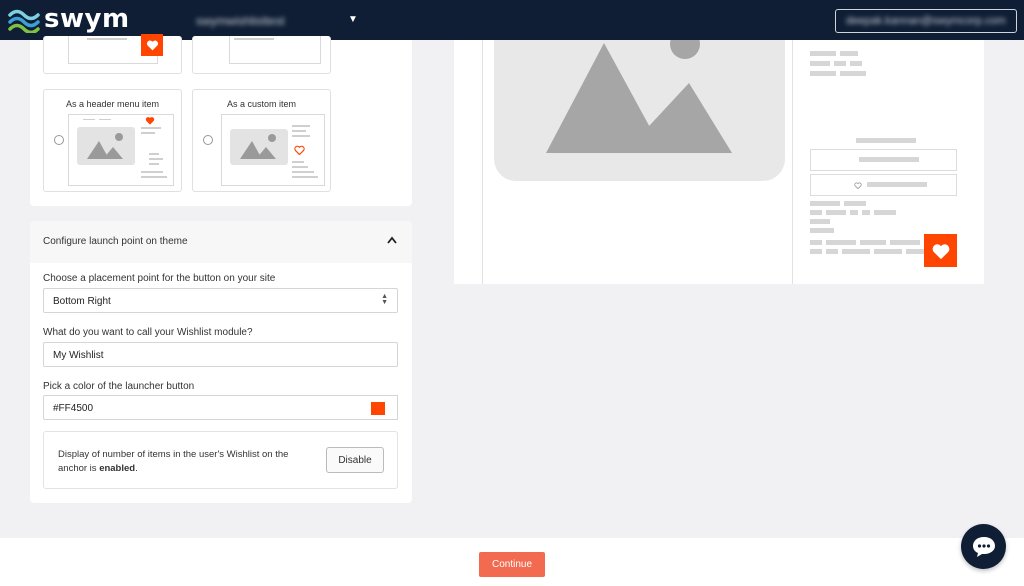 The image size is (1024, 586). Describe the element at coordinates (983, 546) in the screenshot. I see `chat-bubble-icon` at that location.